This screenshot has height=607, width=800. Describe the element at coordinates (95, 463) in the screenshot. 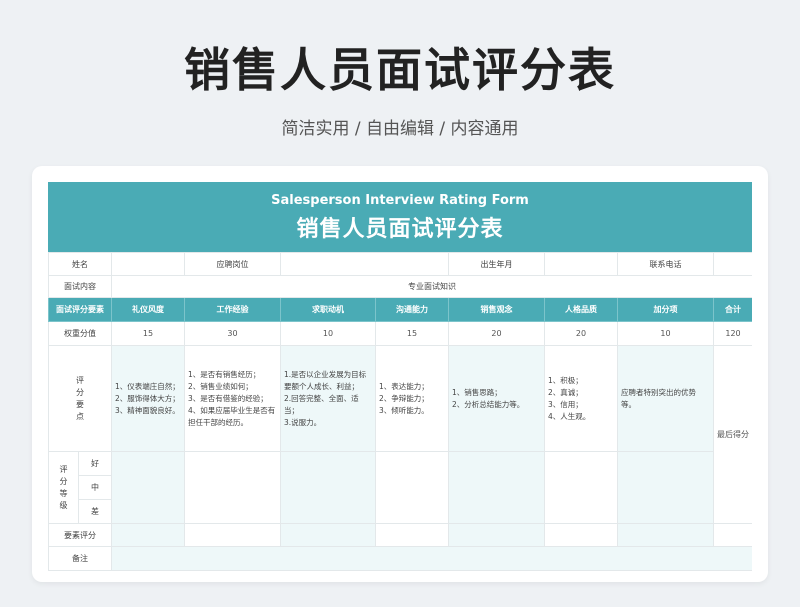

I see `grade-good-label: 好` at that location.